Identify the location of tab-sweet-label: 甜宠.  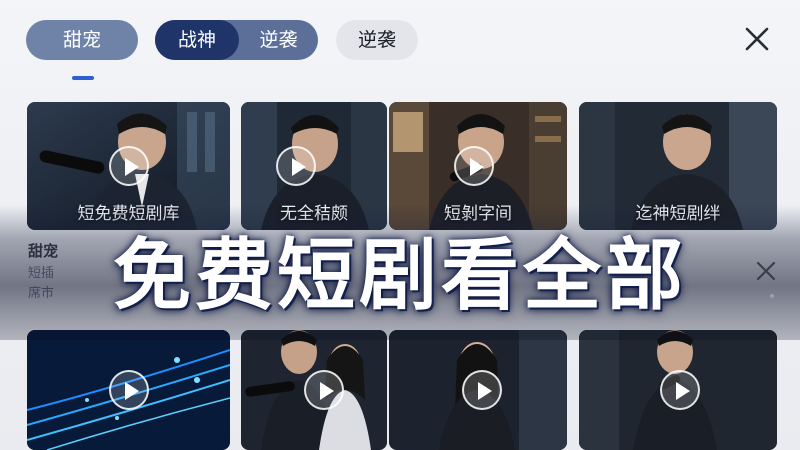
(81, 40).